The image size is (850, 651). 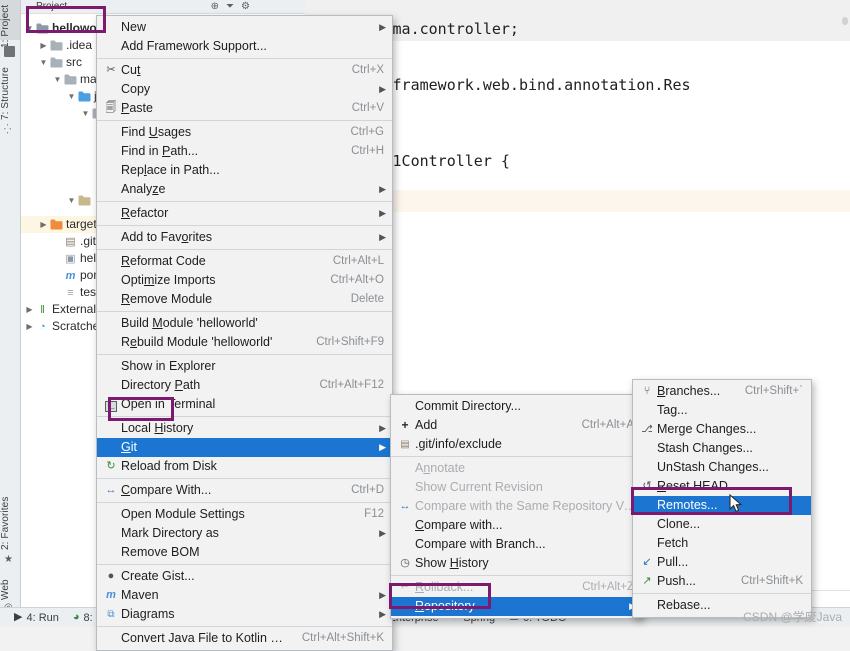 I want to click on menu-item-show-history: ◷ Show History, so click(x=516, y=563).